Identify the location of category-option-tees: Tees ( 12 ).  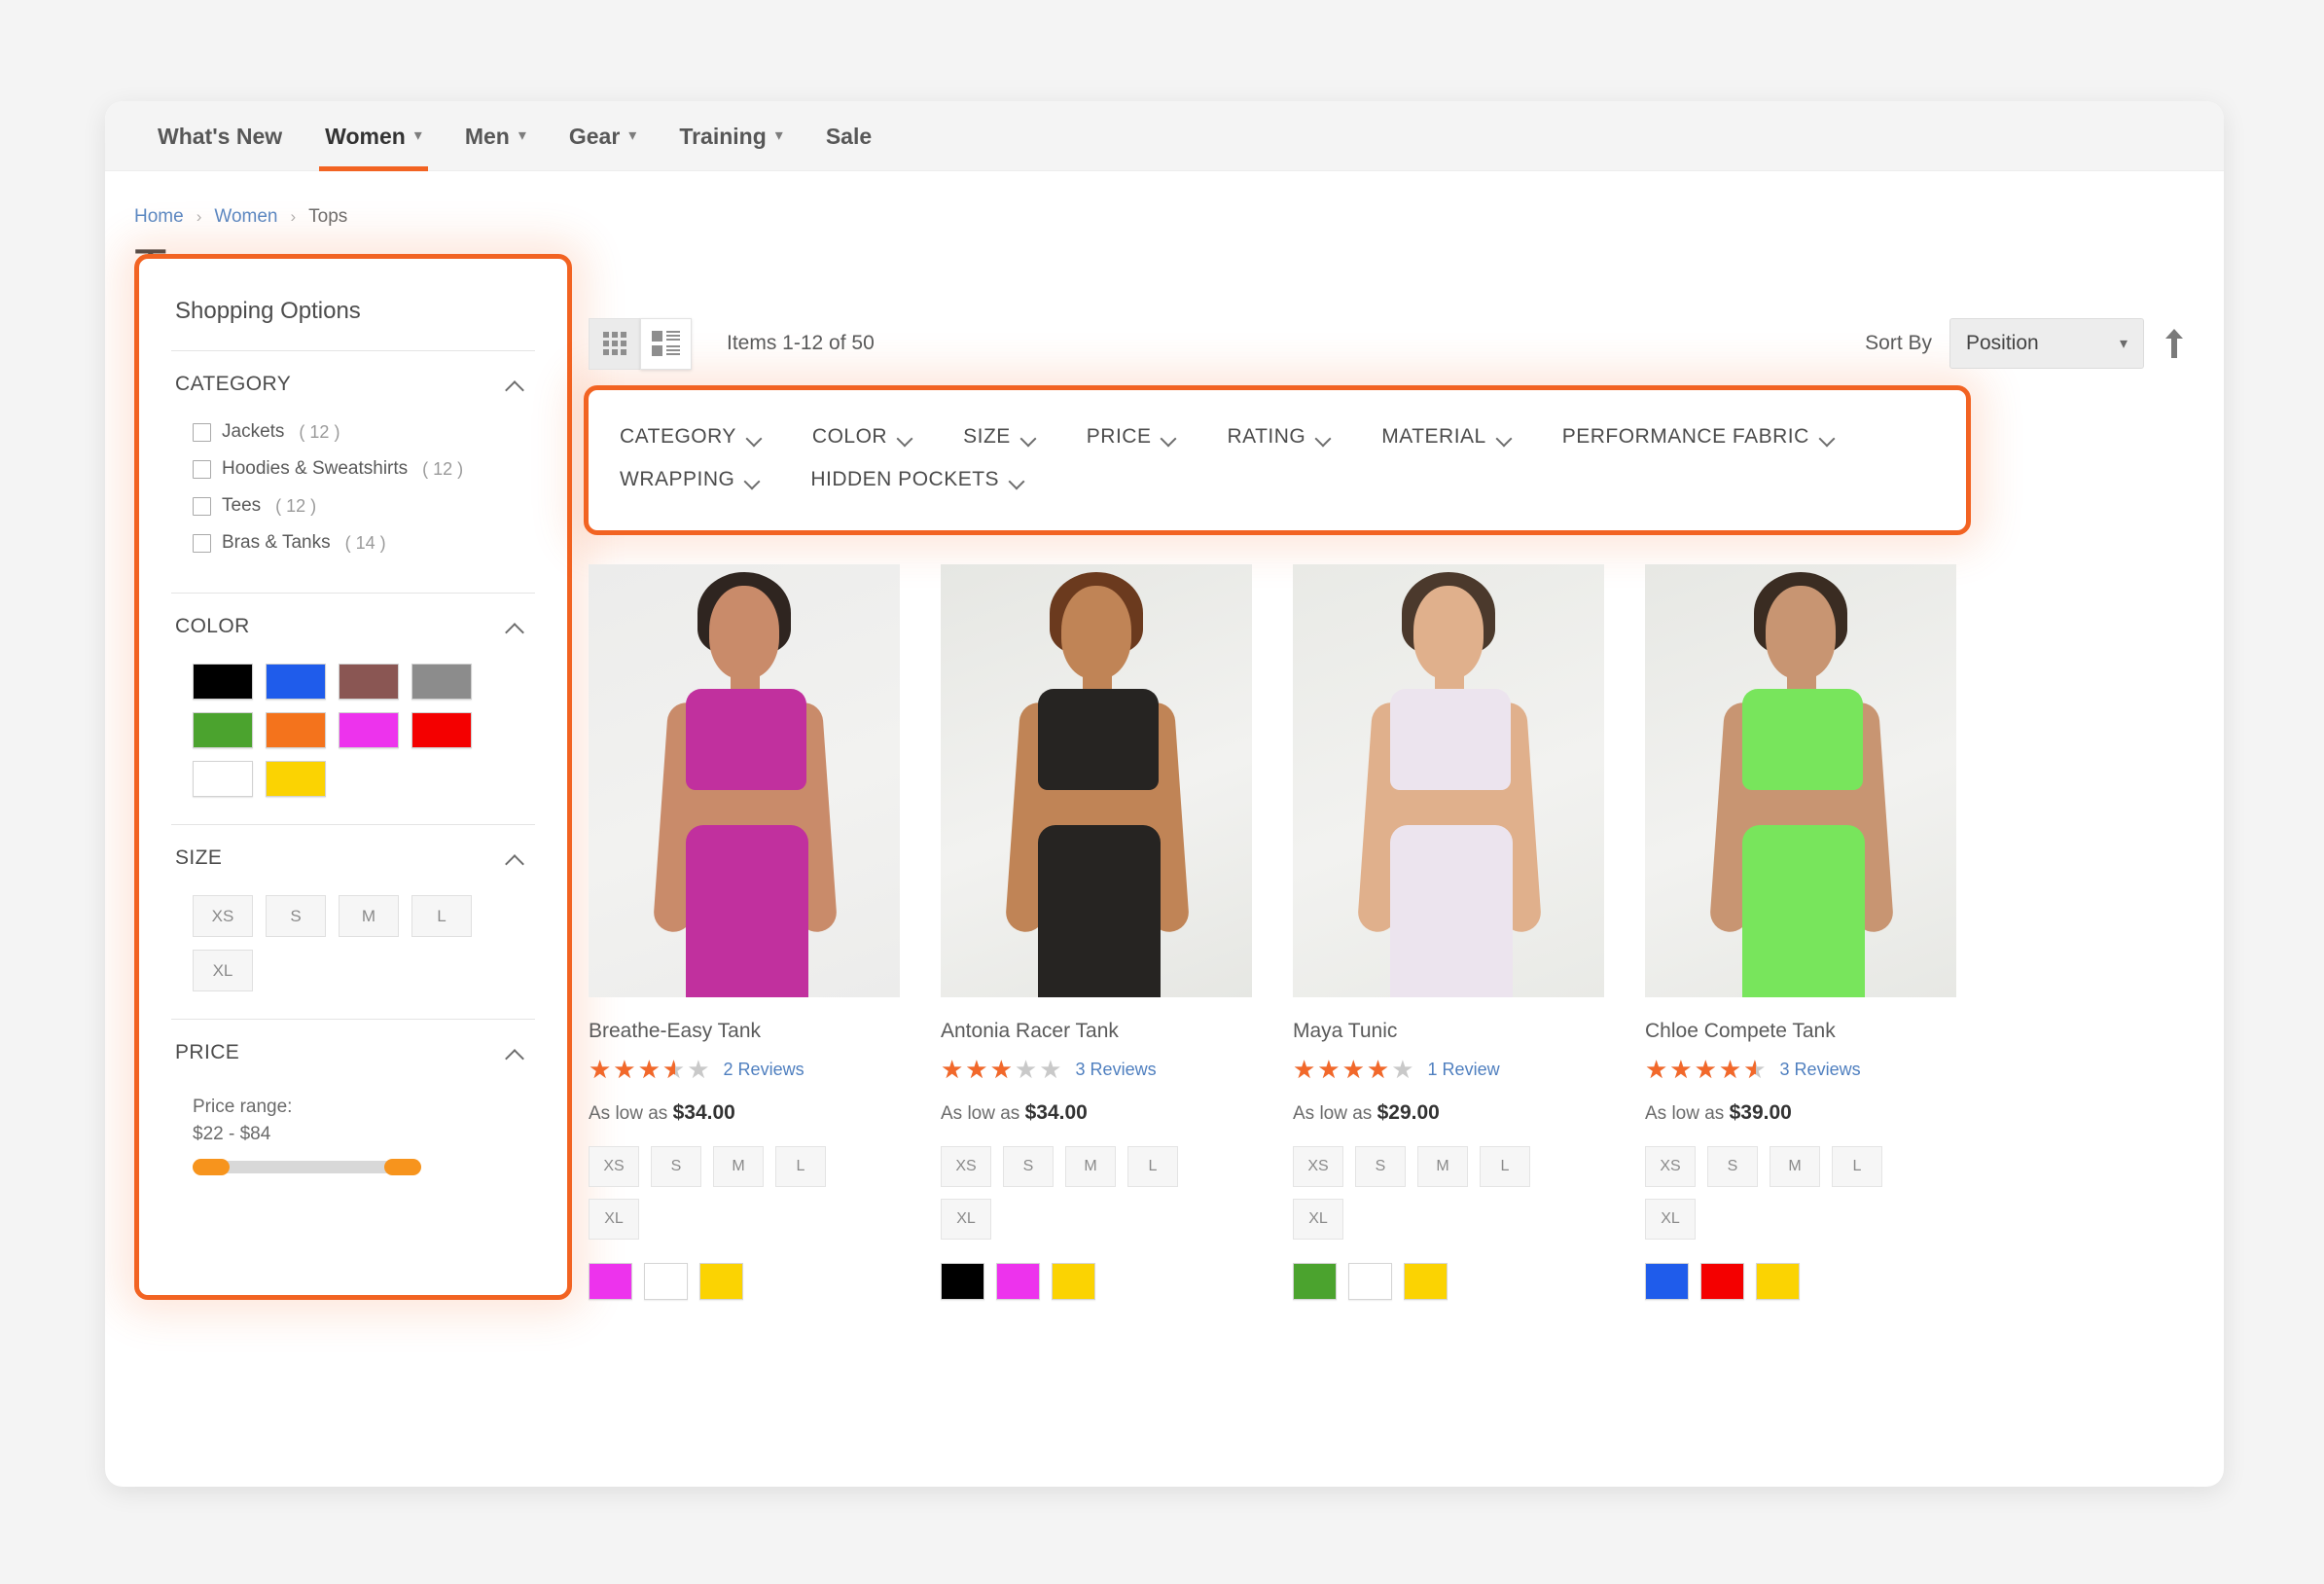
(364, 506).